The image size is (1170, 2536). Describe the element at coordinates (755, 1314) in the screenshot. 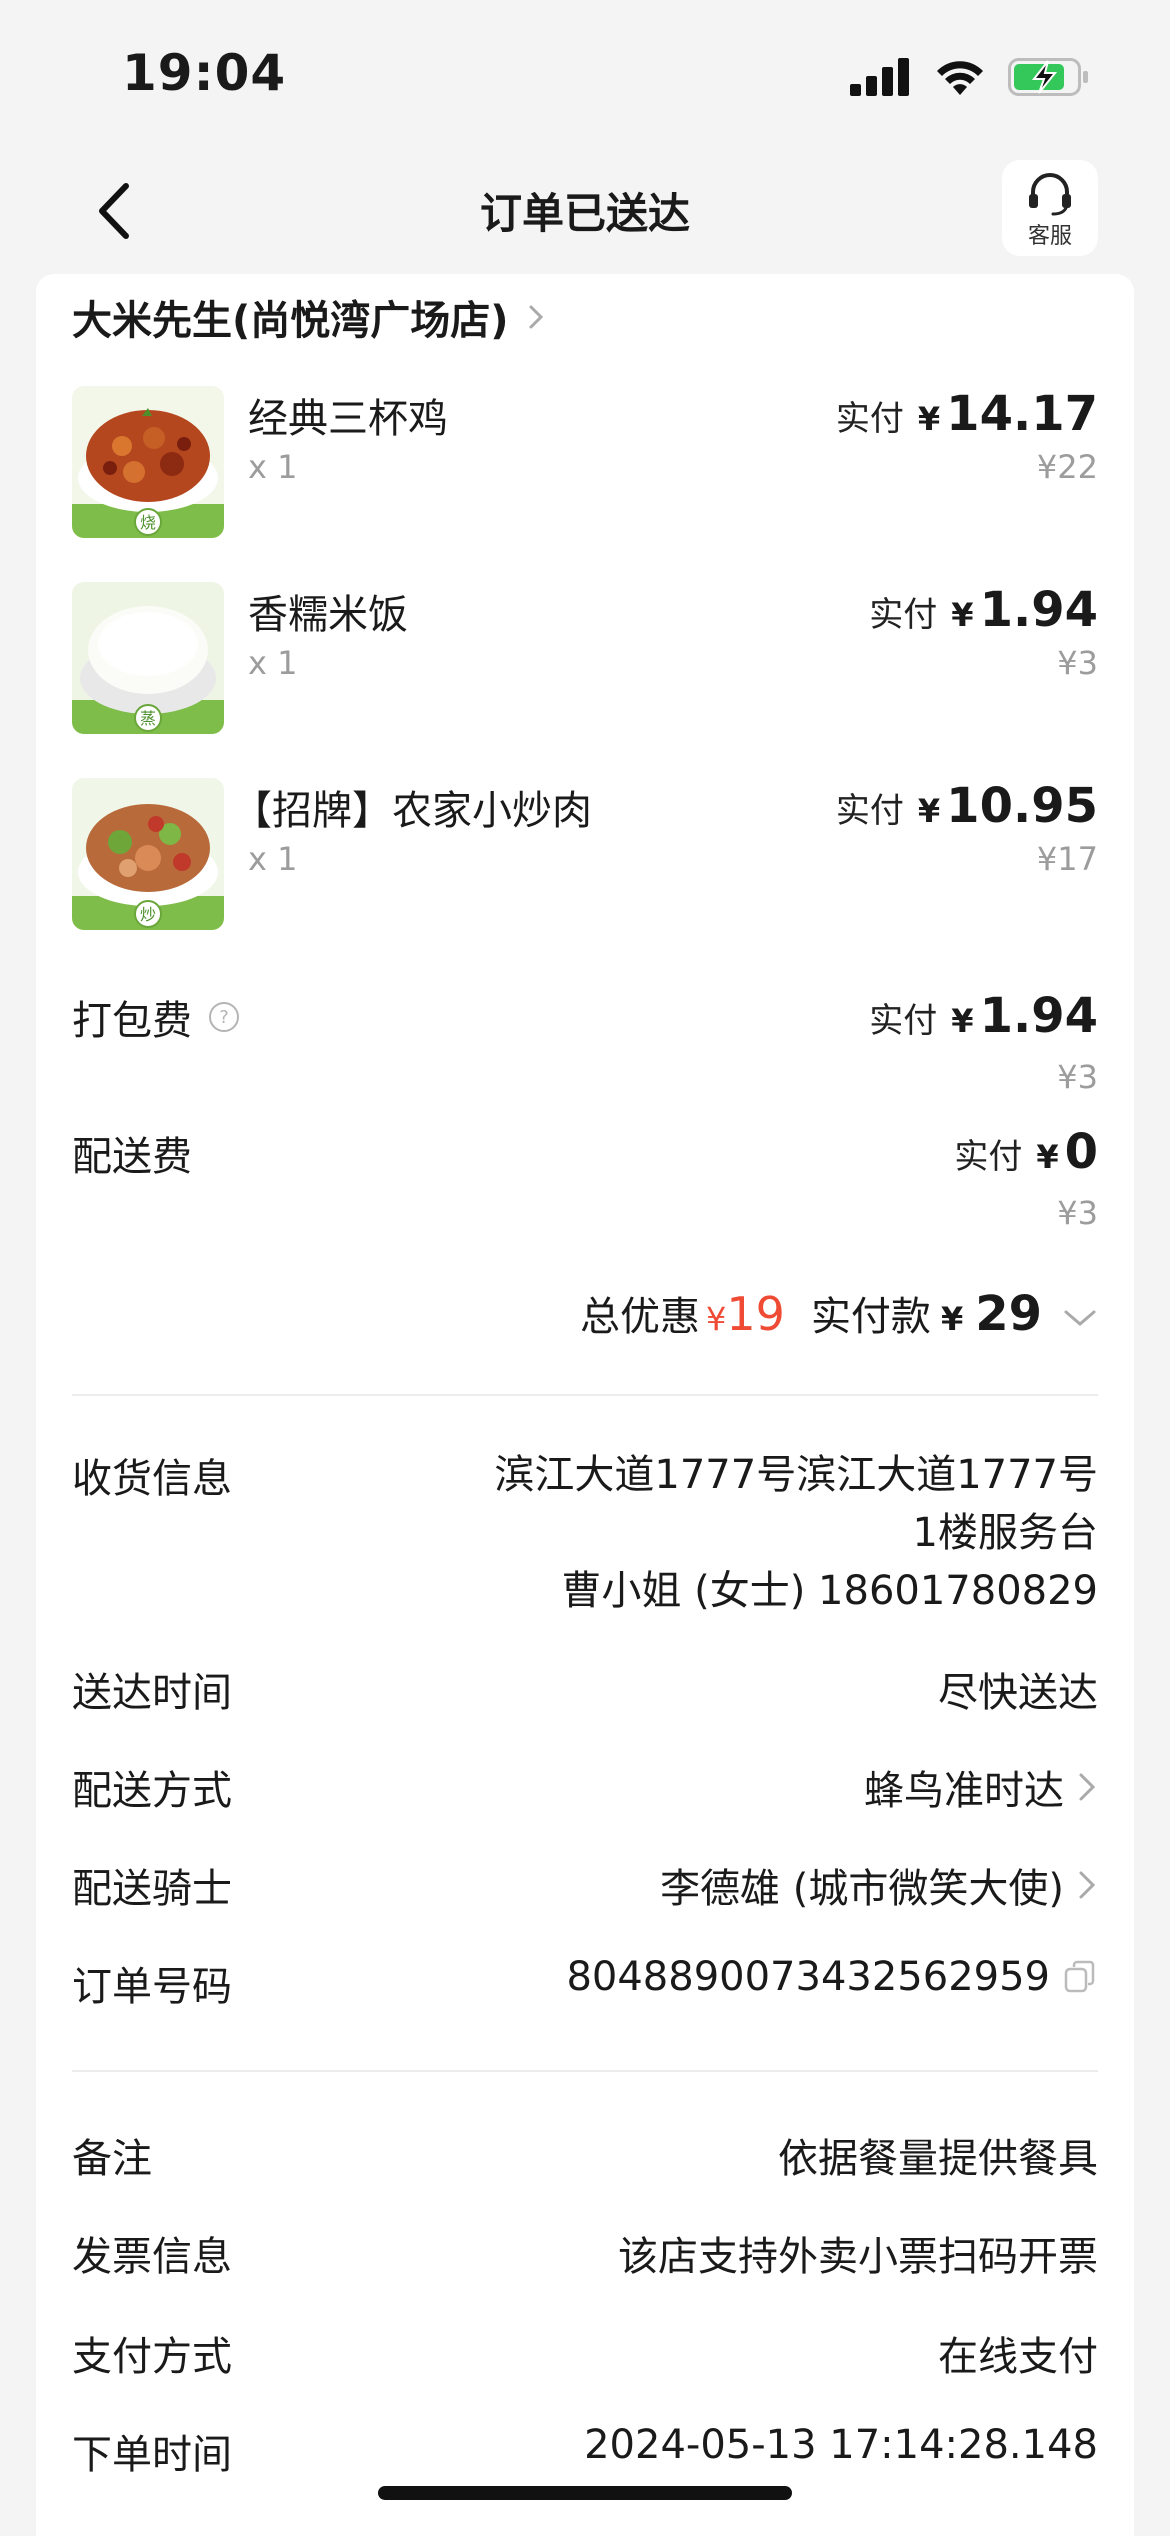

I see `discount-amount: 19` at that location.